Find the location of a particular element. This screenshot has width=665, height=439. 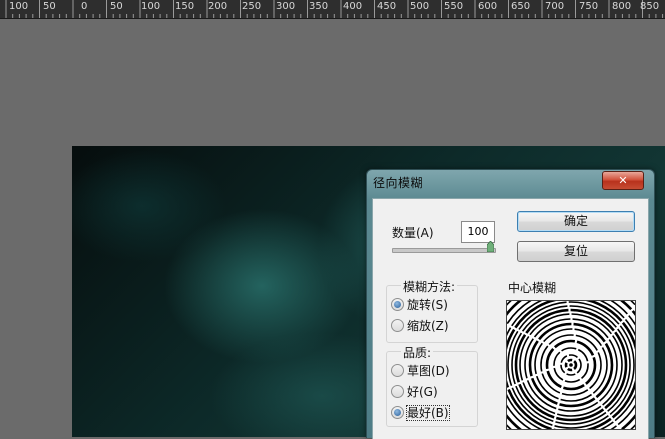

close-icon: ✕ is located at coordinates (623, 180).